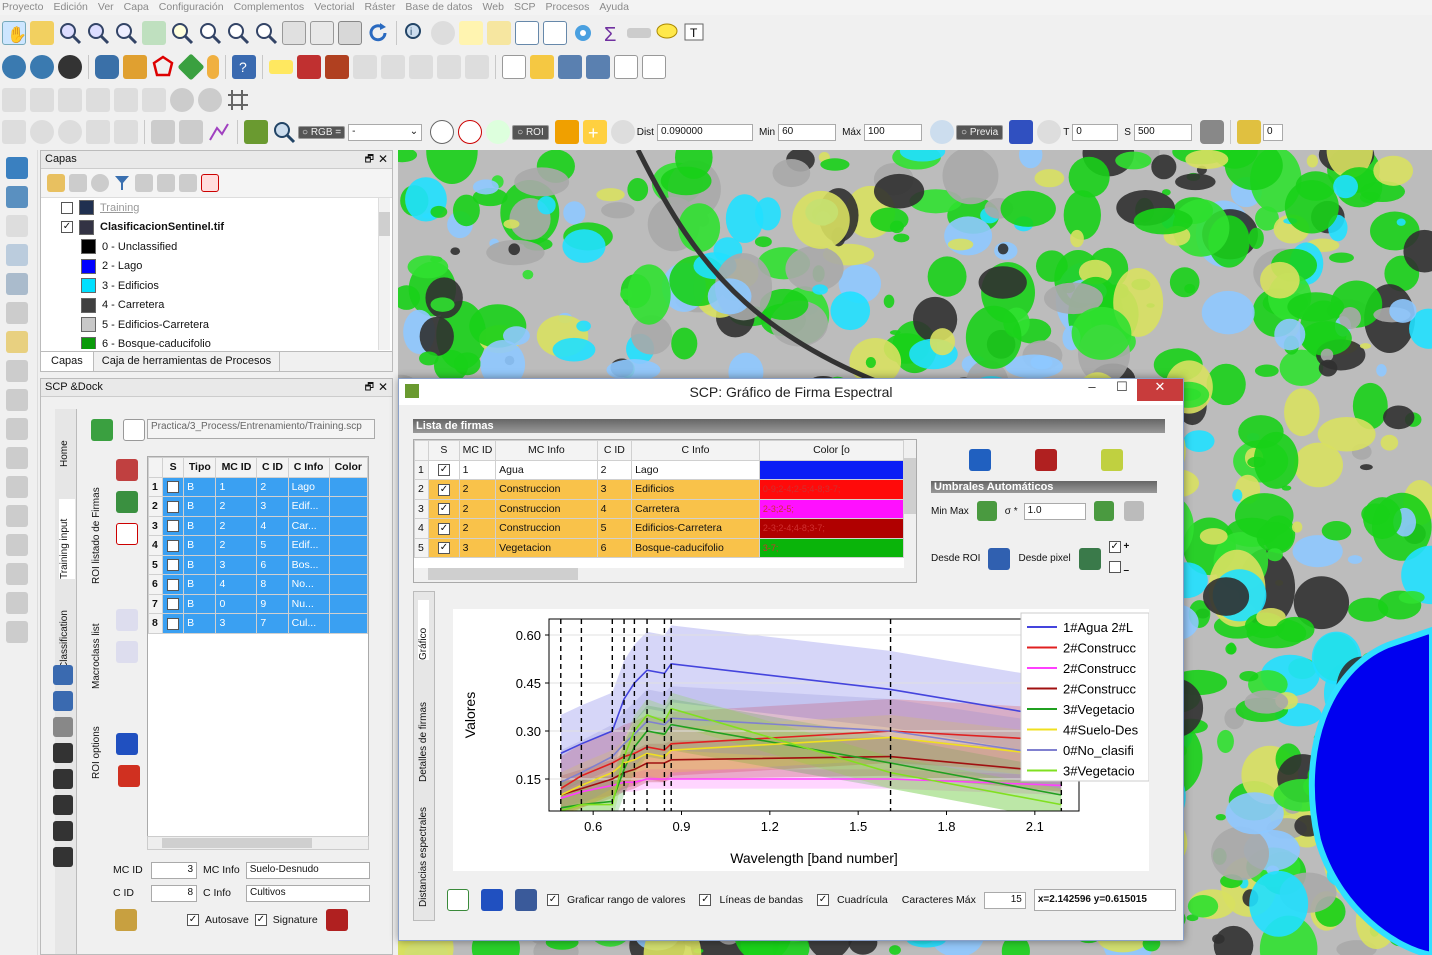 The width and height of the screenshot is (1432, 955). Describe the element at coordinates (571, 7) in the screenshot. I see `menu-item-11: Procesos` at that location.